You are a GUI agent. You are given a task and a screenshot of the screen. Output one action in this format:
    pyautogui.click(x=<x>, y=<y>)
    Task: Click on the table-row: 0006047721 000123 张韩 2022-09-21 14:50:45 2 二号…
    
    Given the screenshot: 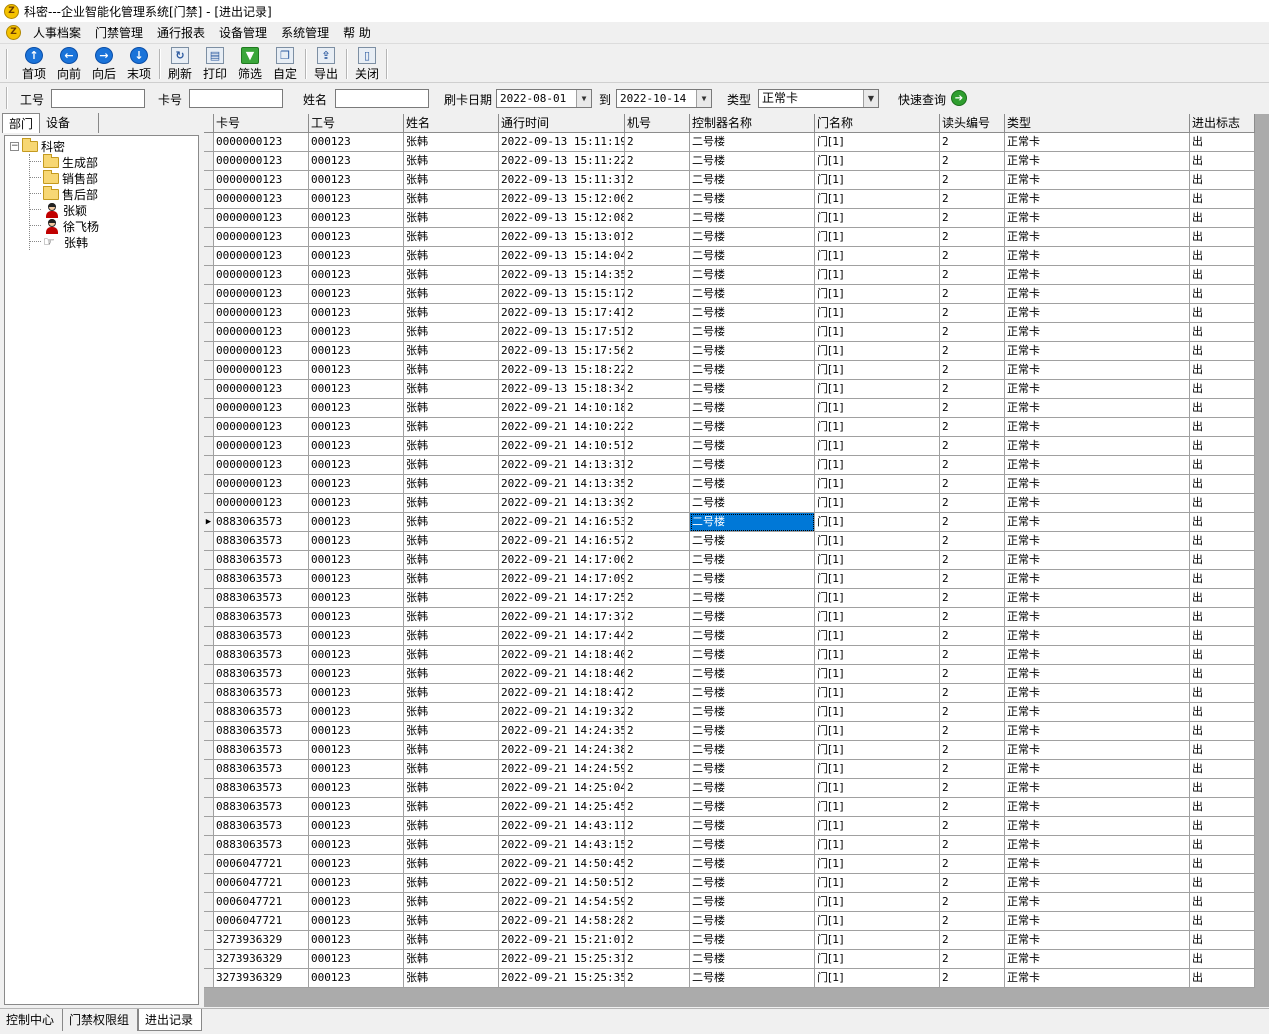 What is the action you would take?
    pyautogui.click(x=729, y=864)
    